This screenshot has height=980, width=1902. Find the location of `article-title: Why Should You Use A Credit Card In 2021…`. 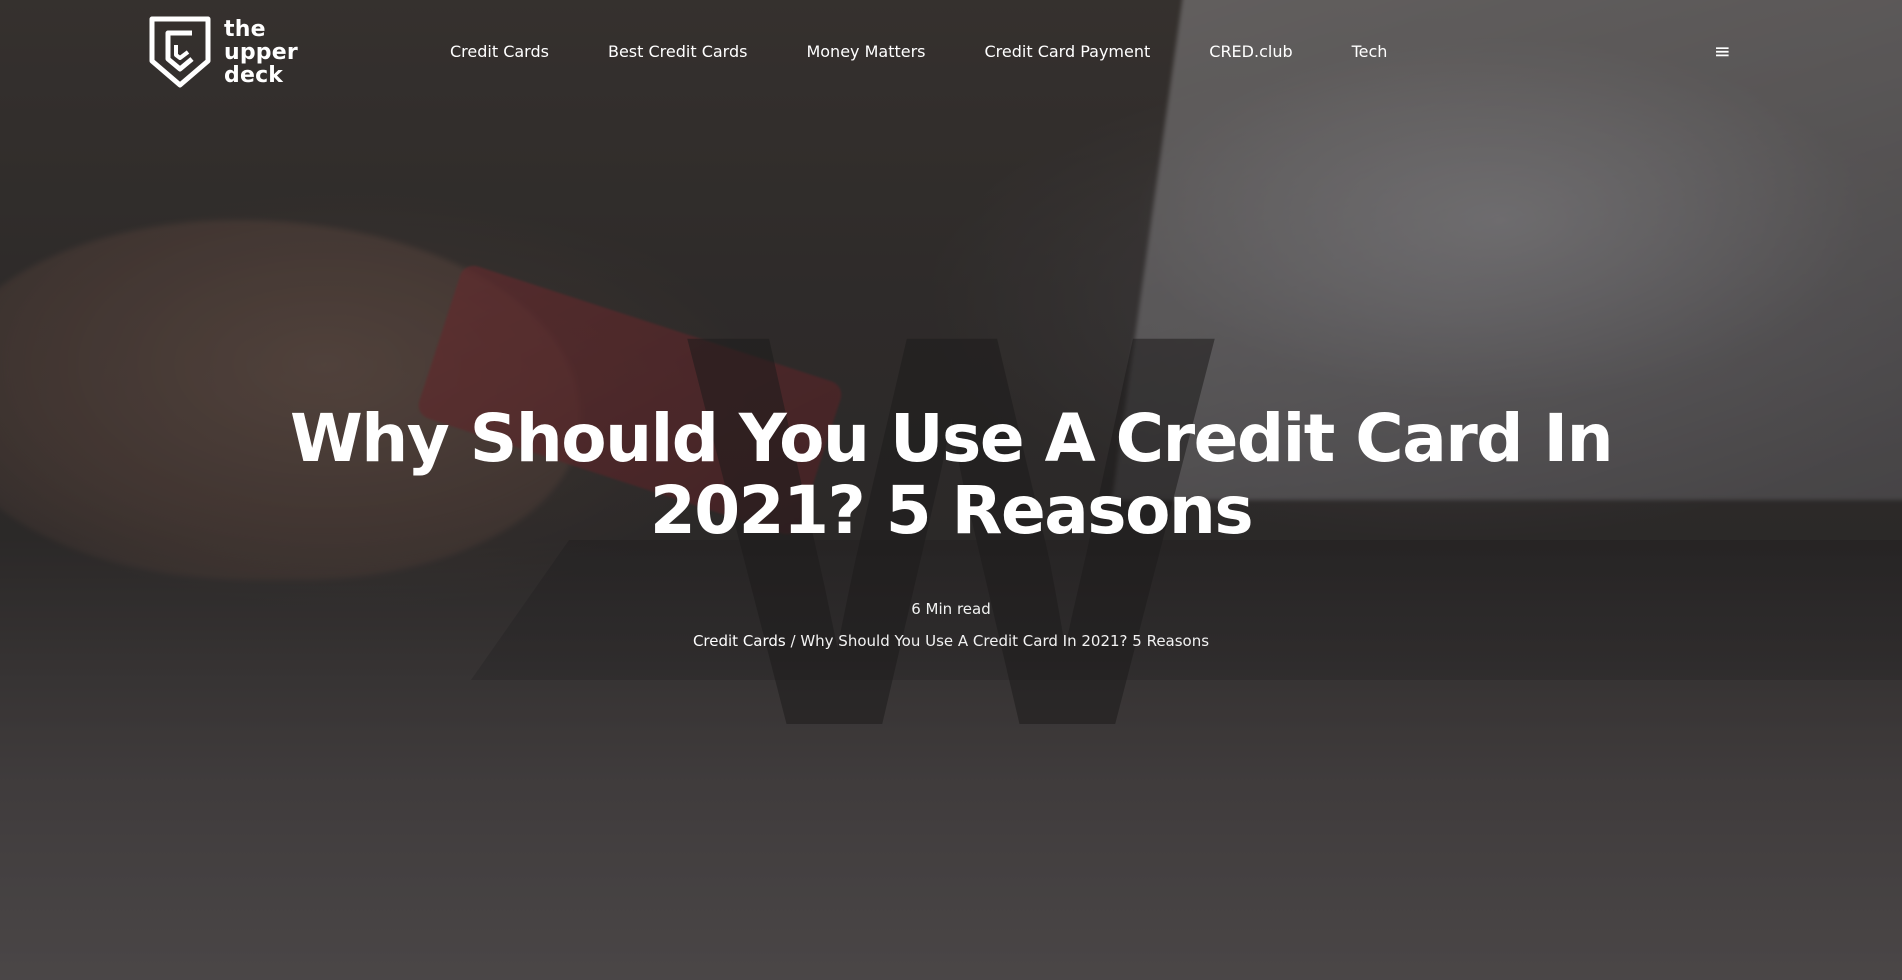

article-title: Why Should You Use A Credit Card In 2021… is located at coordinates (951, 474).